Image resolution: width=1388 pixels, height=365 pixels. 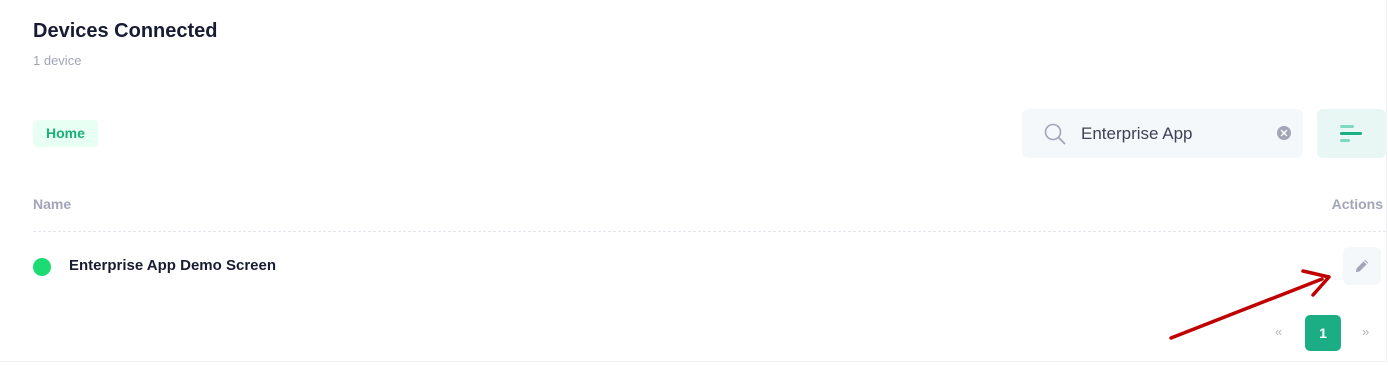 I want to click on filter-chip-home: Home, so click(x=65, y=133).